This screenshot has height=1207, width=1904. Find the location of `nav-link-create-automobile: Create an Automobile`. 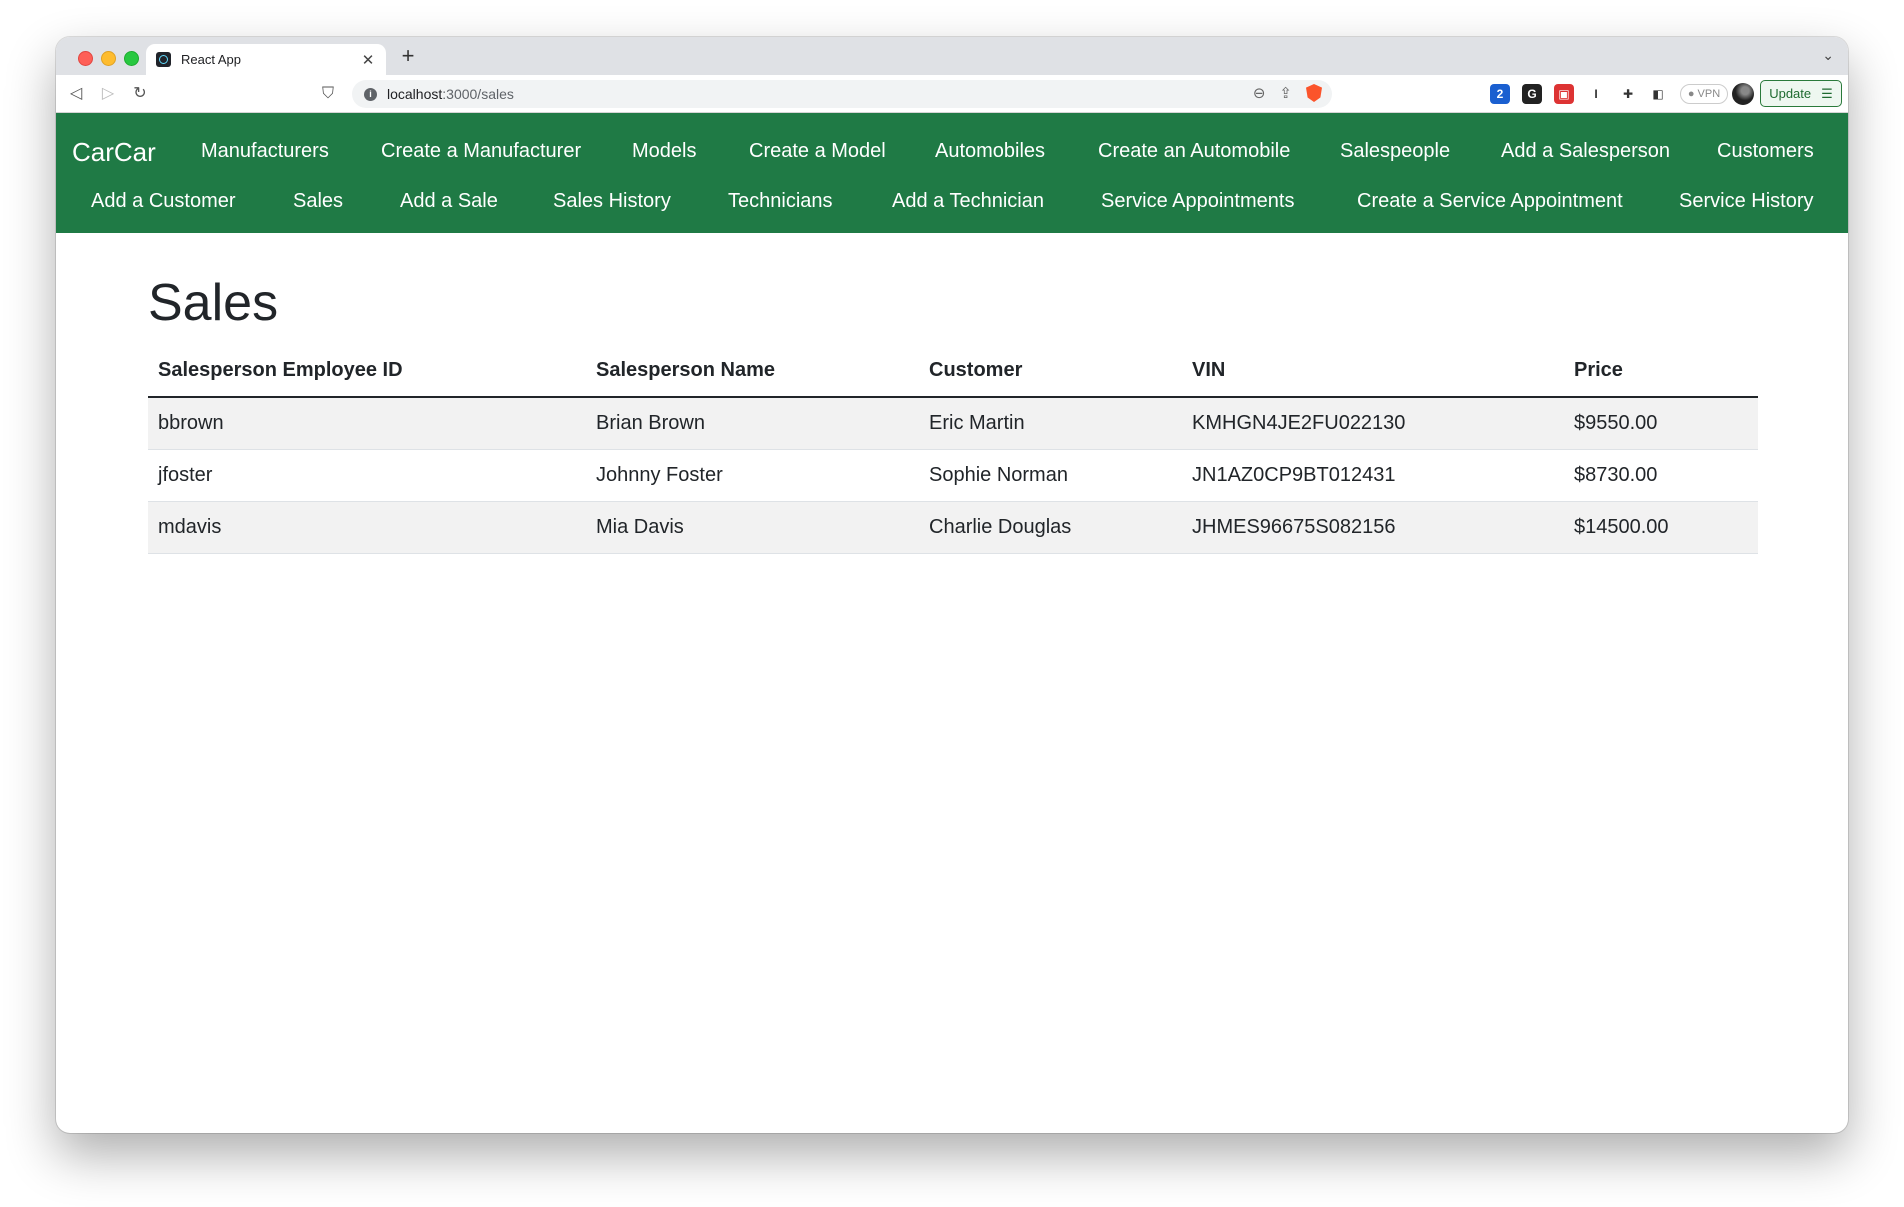

nav-link-create-automobile: Create an Automobile is located at coordinates (1194, 151).